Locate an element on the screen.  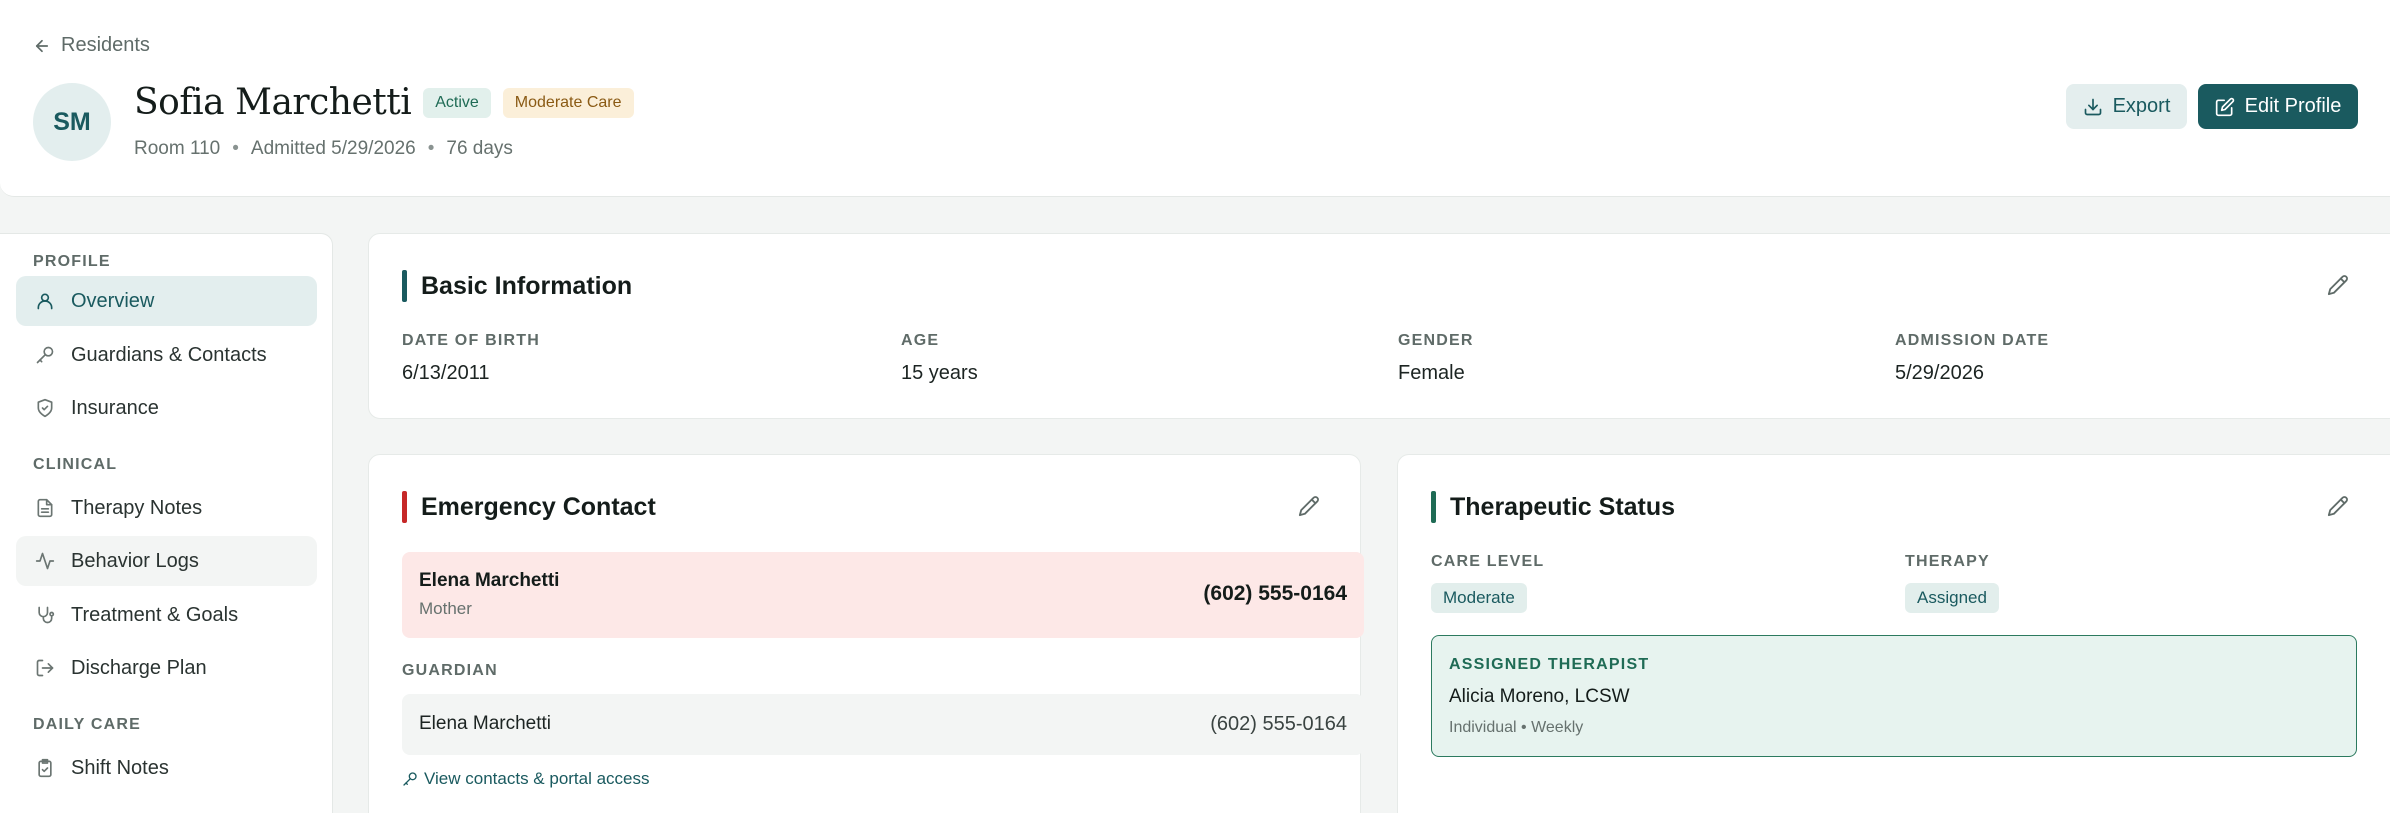
card-header: Emergency Contact is located at coordinates (529, 507).